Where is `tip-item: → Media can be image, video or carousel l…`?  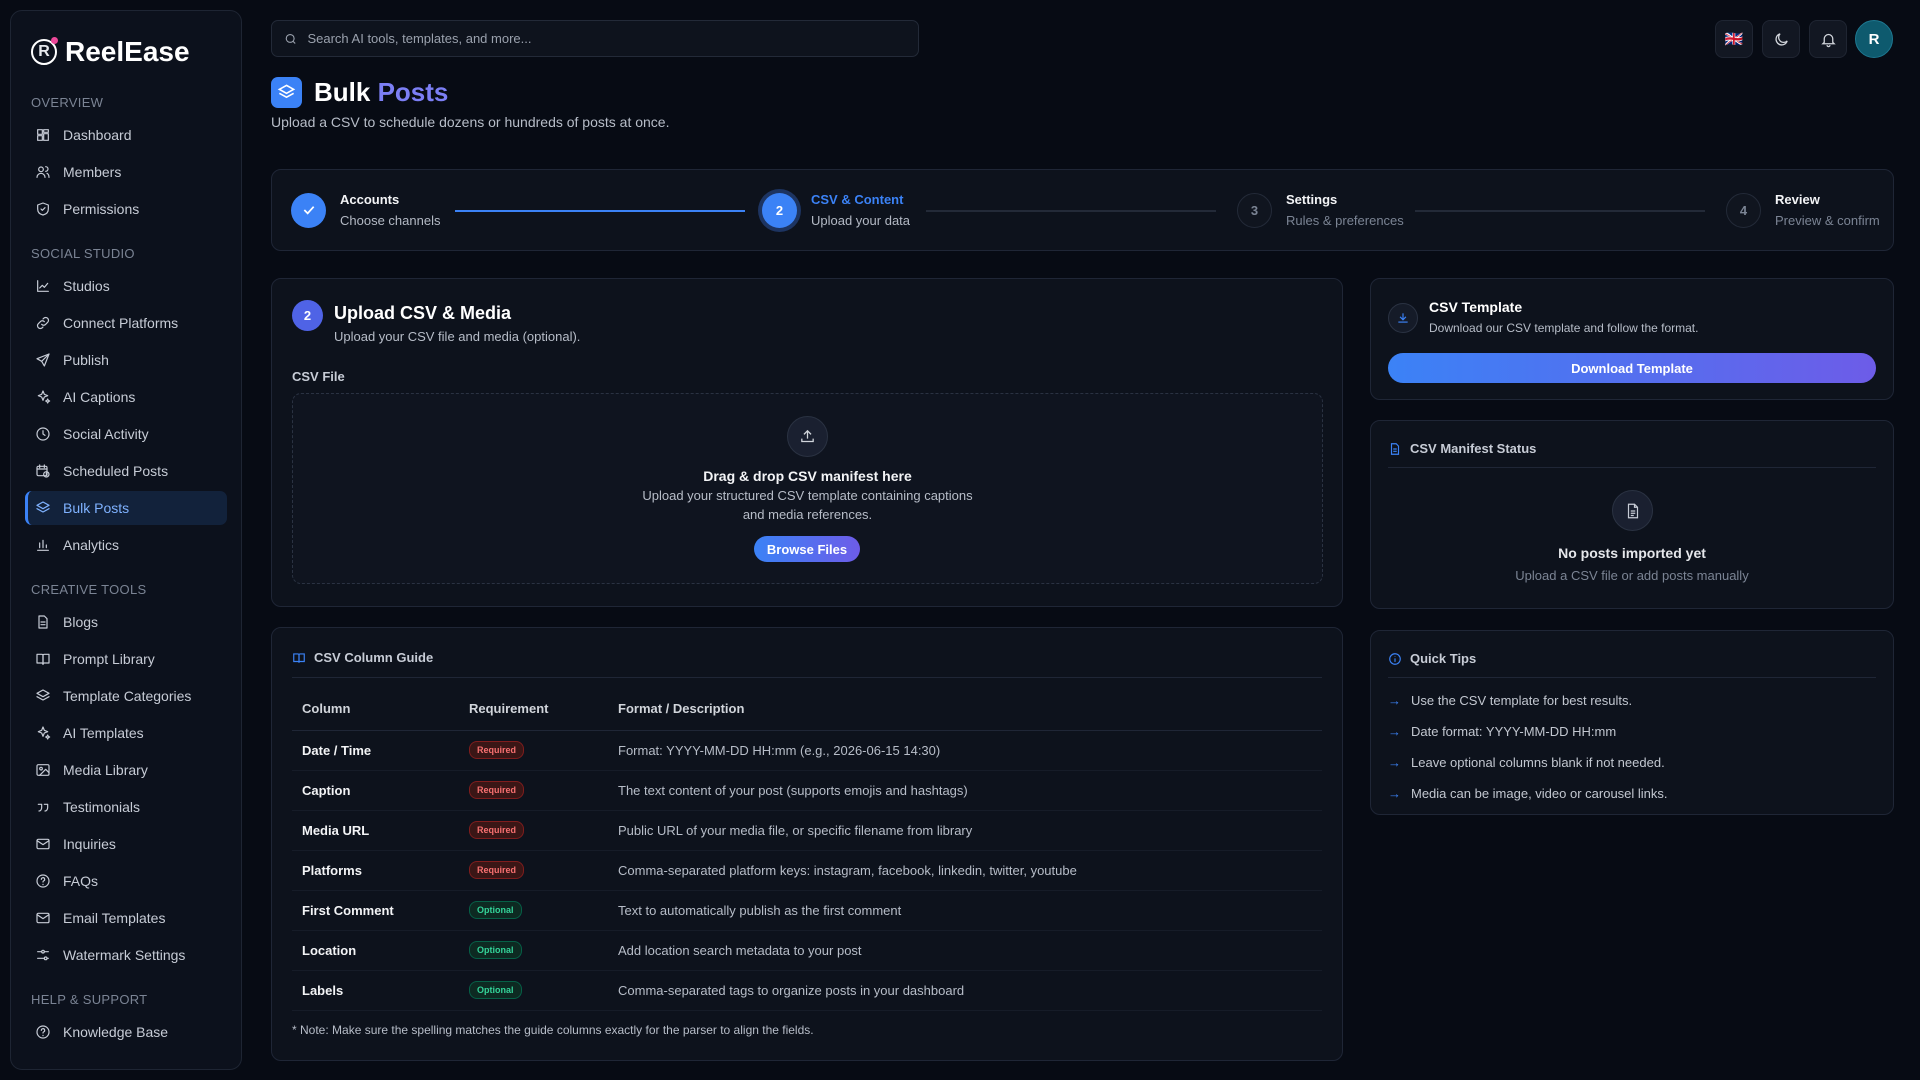
tip-item: → Media can be image, video or carousel l… is located at coordinates (1528, 793).